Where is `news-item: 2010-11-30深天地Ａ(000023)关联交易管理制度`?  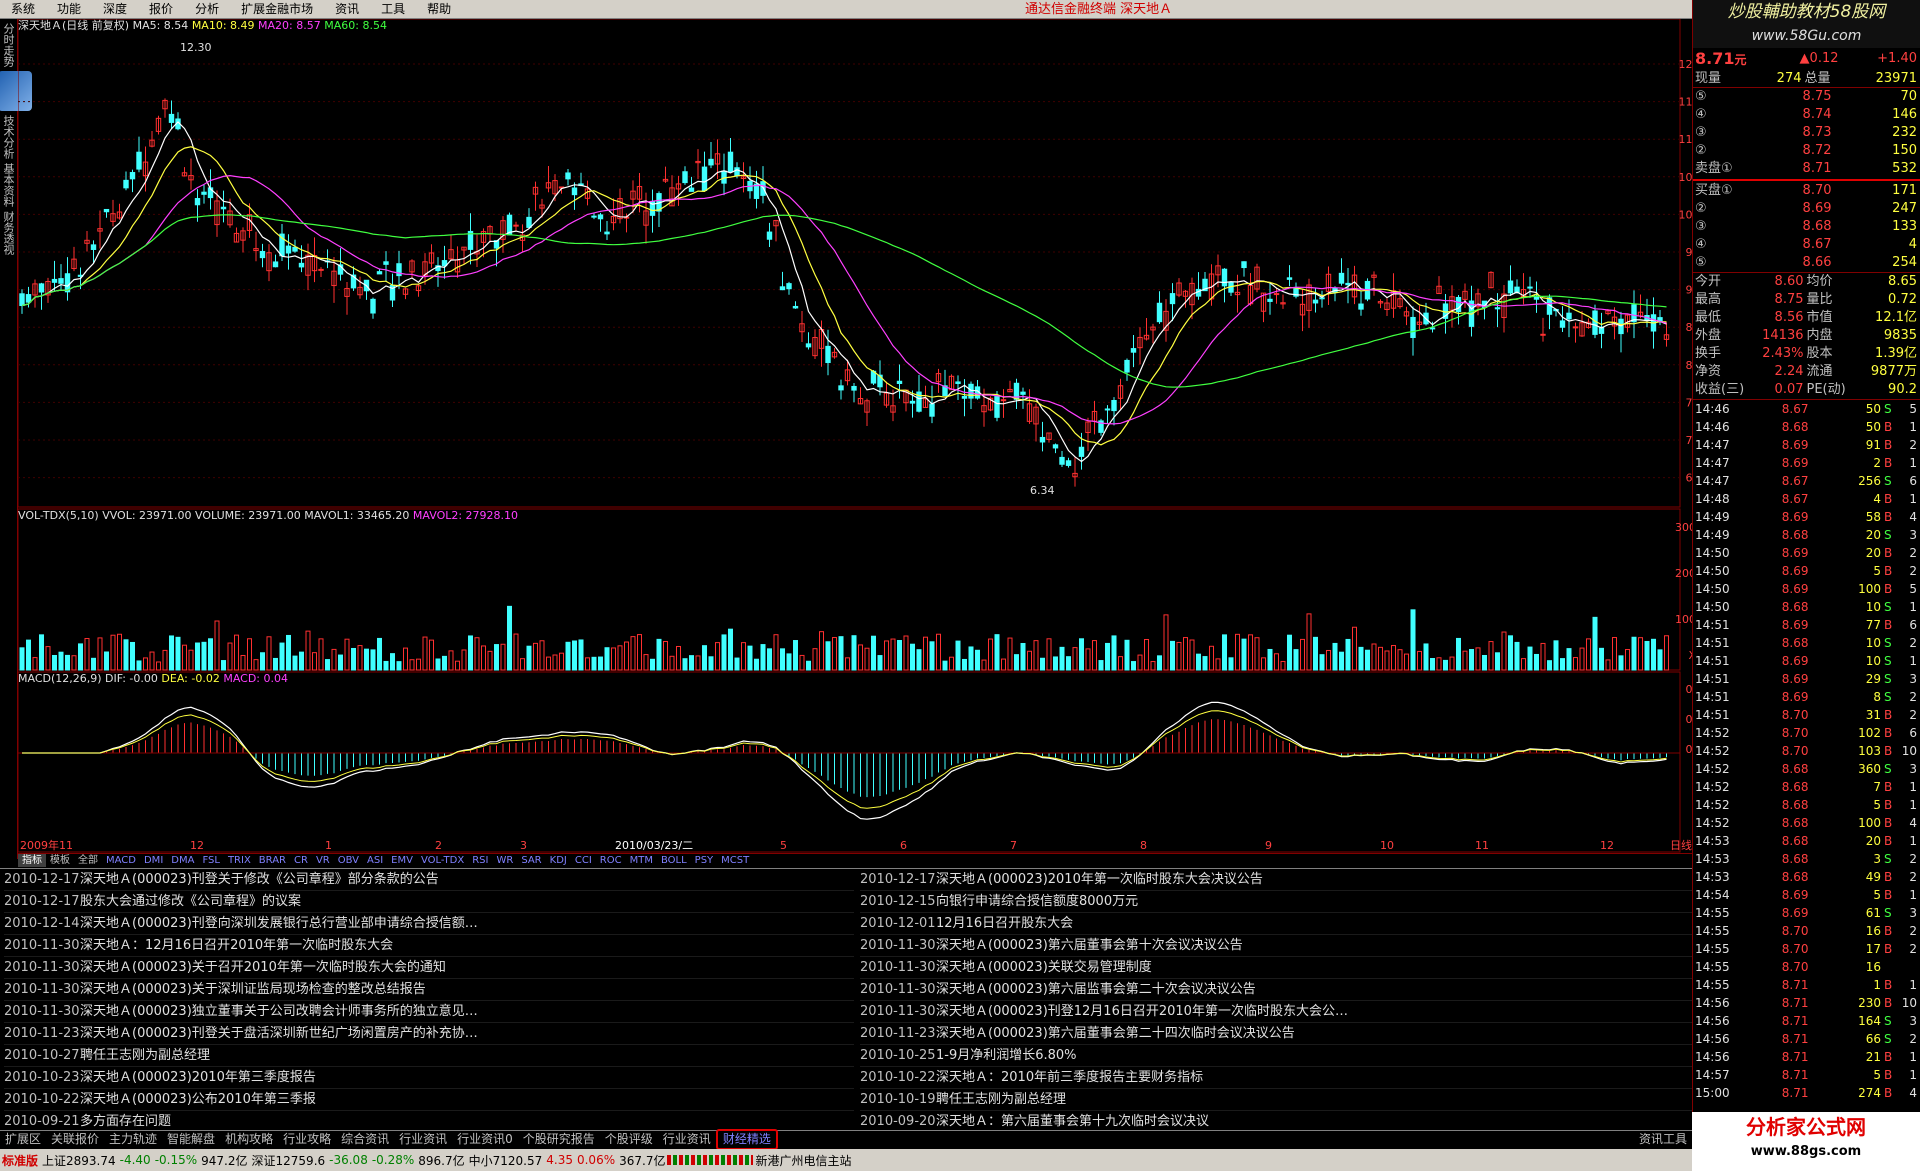 news-item: 2010-11-30深天地Ａ(000023)关联交易管理制度 is located at coordinates (1285, 968).